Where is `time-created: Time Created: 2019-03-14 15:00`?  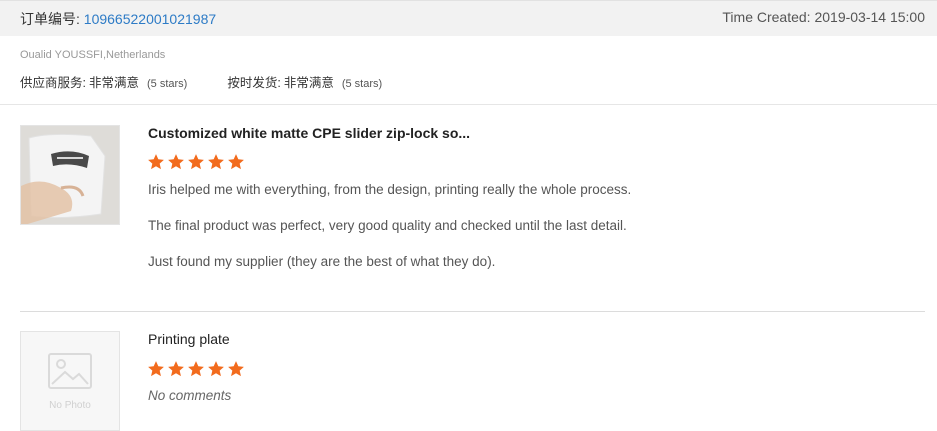
time-created: Time Created: 2019-03-14 15:00 is located at coordinates (823, 17).